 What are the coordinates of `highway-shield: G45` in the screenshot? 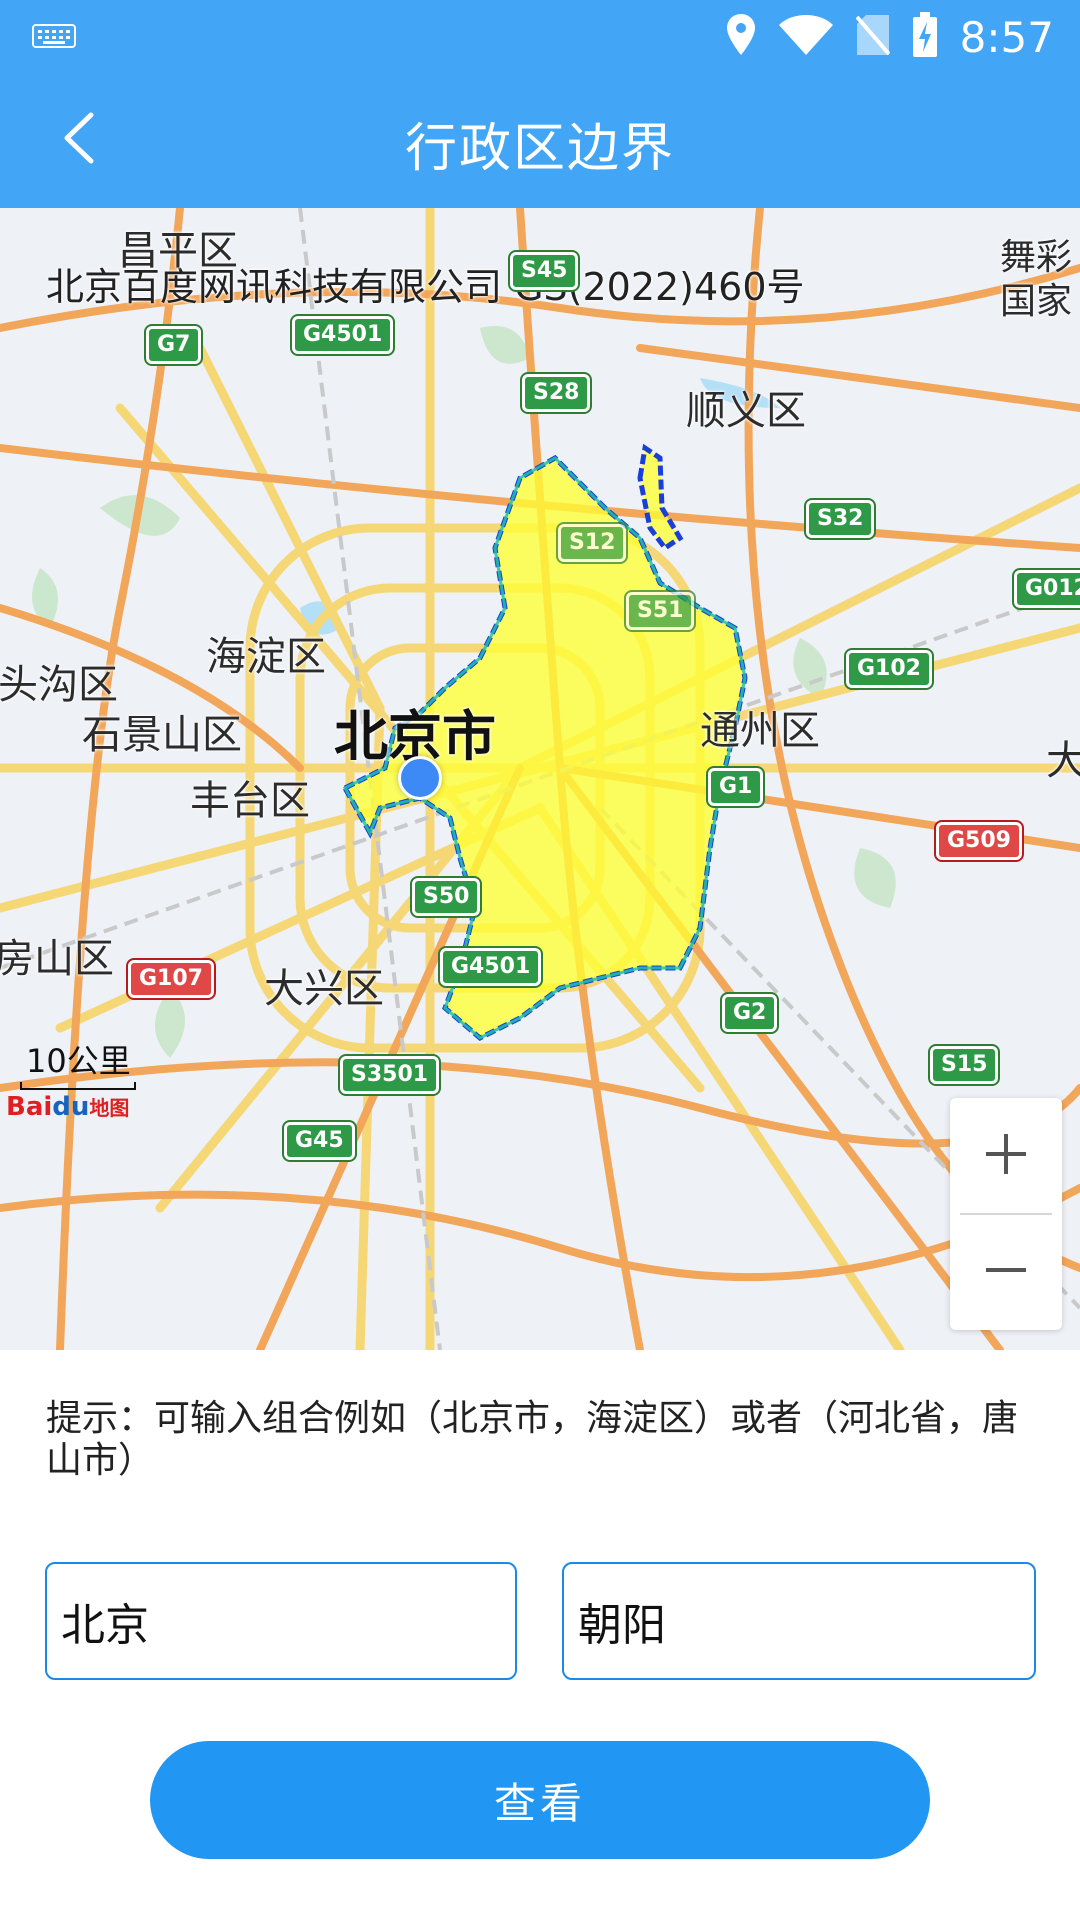 It's located at (319, 1141).